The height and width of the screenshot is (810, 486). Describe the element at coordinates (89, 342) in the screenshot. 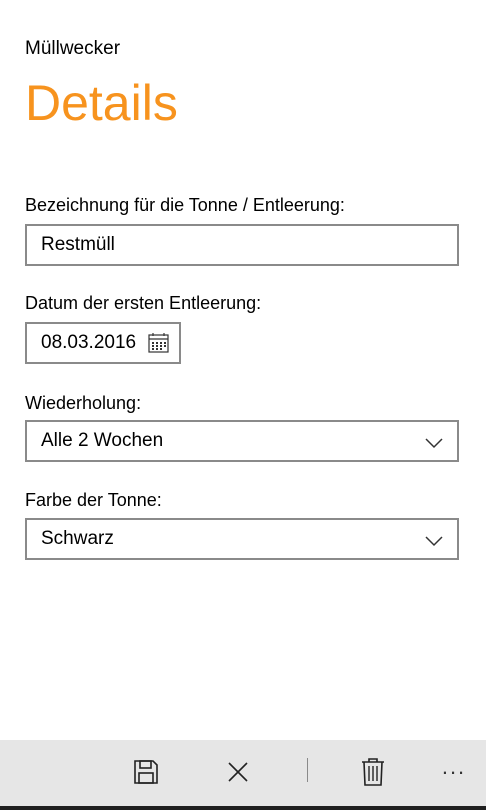

I see `date-value: 08.03.2016` at that location.